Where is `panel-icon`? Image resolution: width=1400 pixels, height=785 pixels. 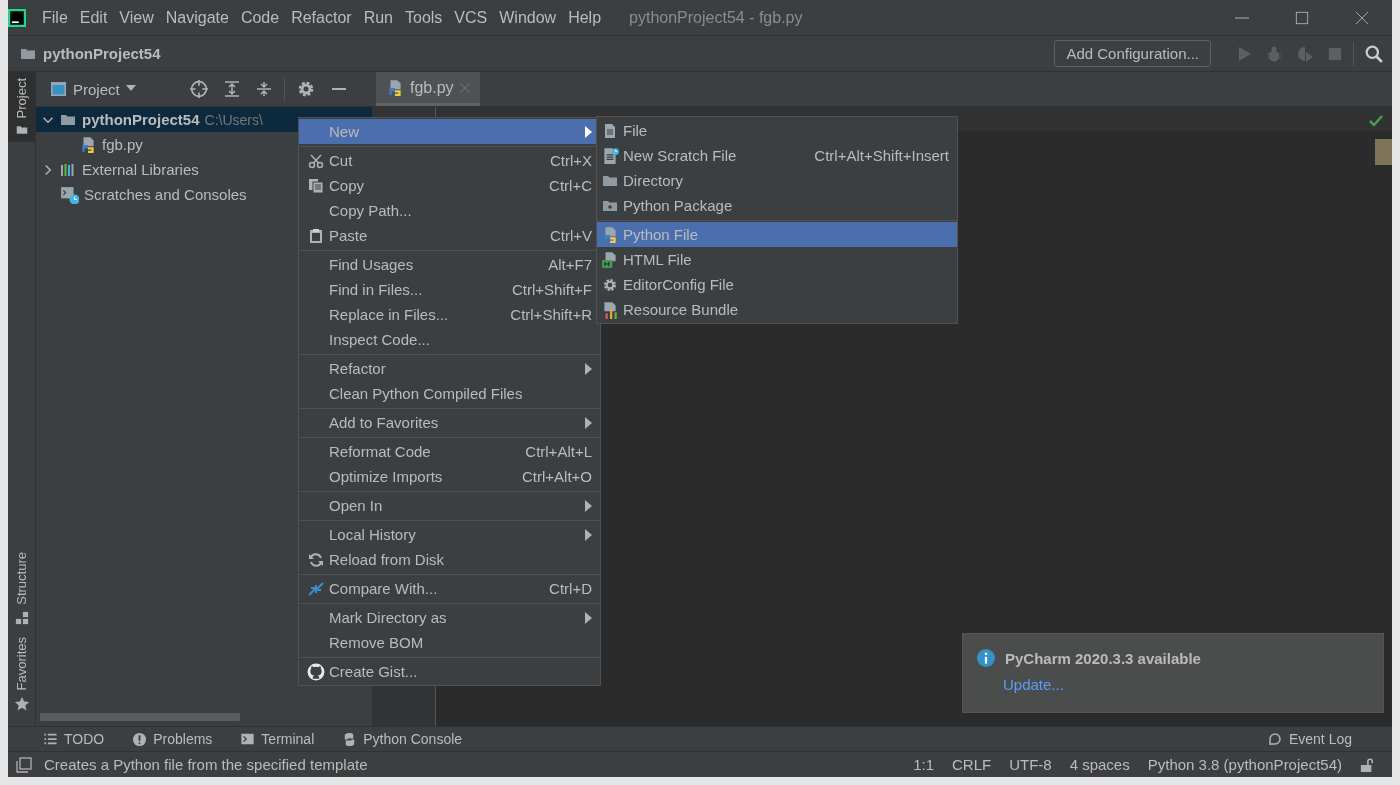
panel-icon is located at coordinates (24, 764).